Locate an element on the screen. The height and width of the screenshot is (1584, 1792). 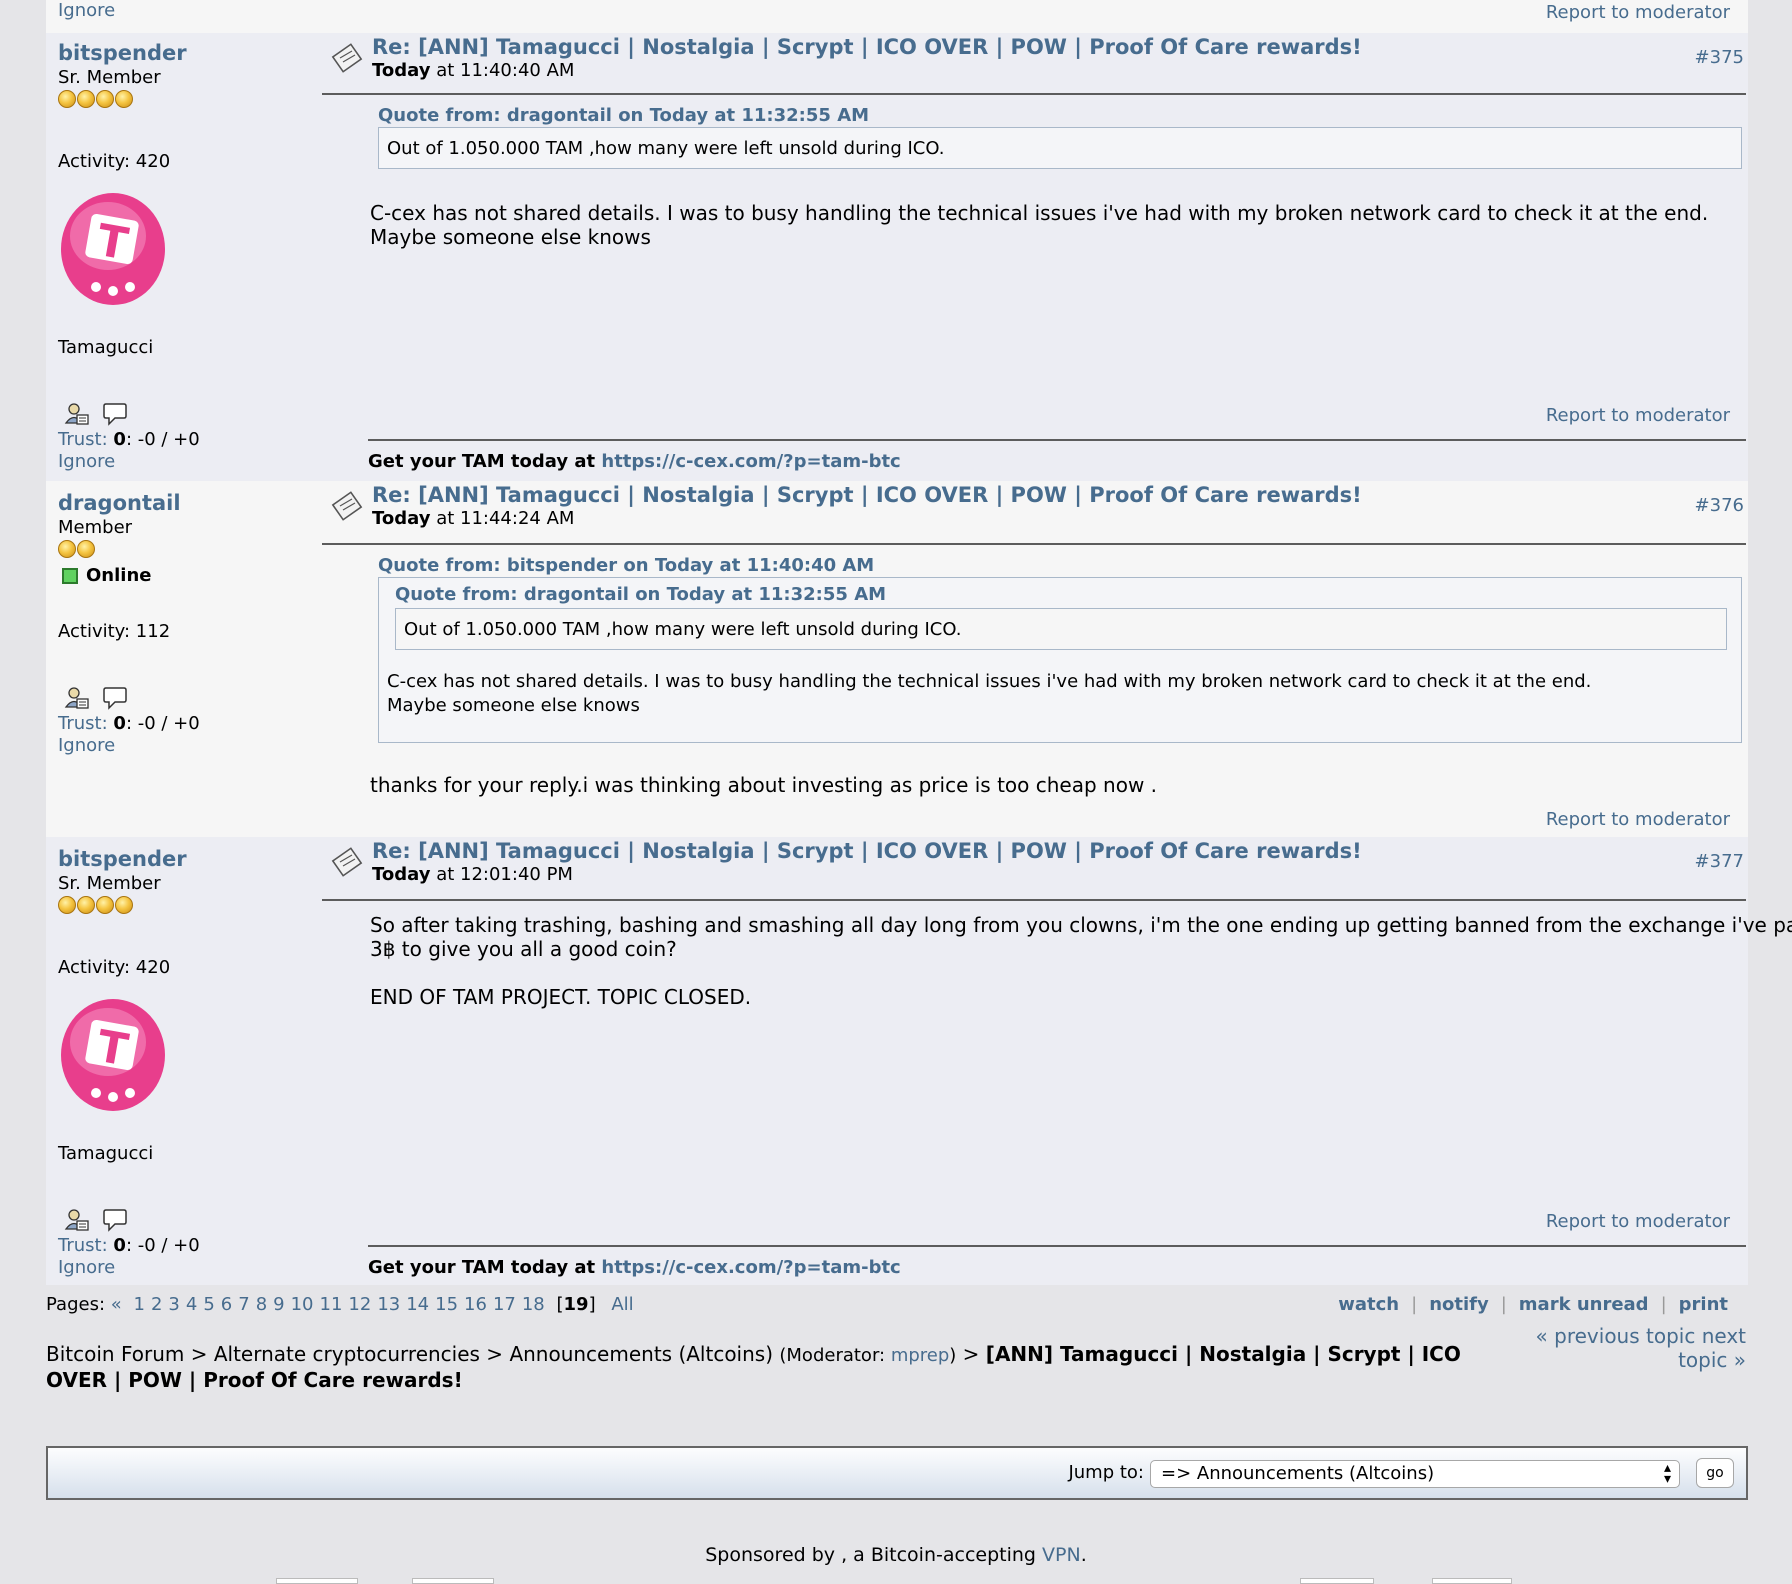
page-link: 1 is located at coordinates (139, 1304).